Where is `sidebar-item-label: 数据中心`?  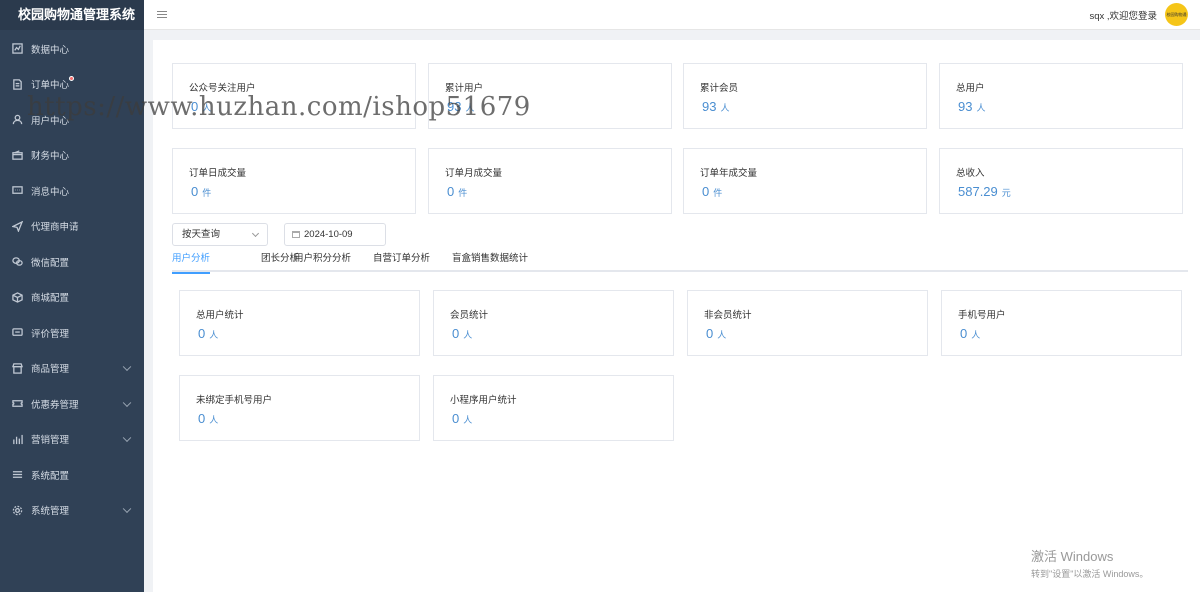 sidebar-item-label: 数据中心 is located at coordinates (50, 50).